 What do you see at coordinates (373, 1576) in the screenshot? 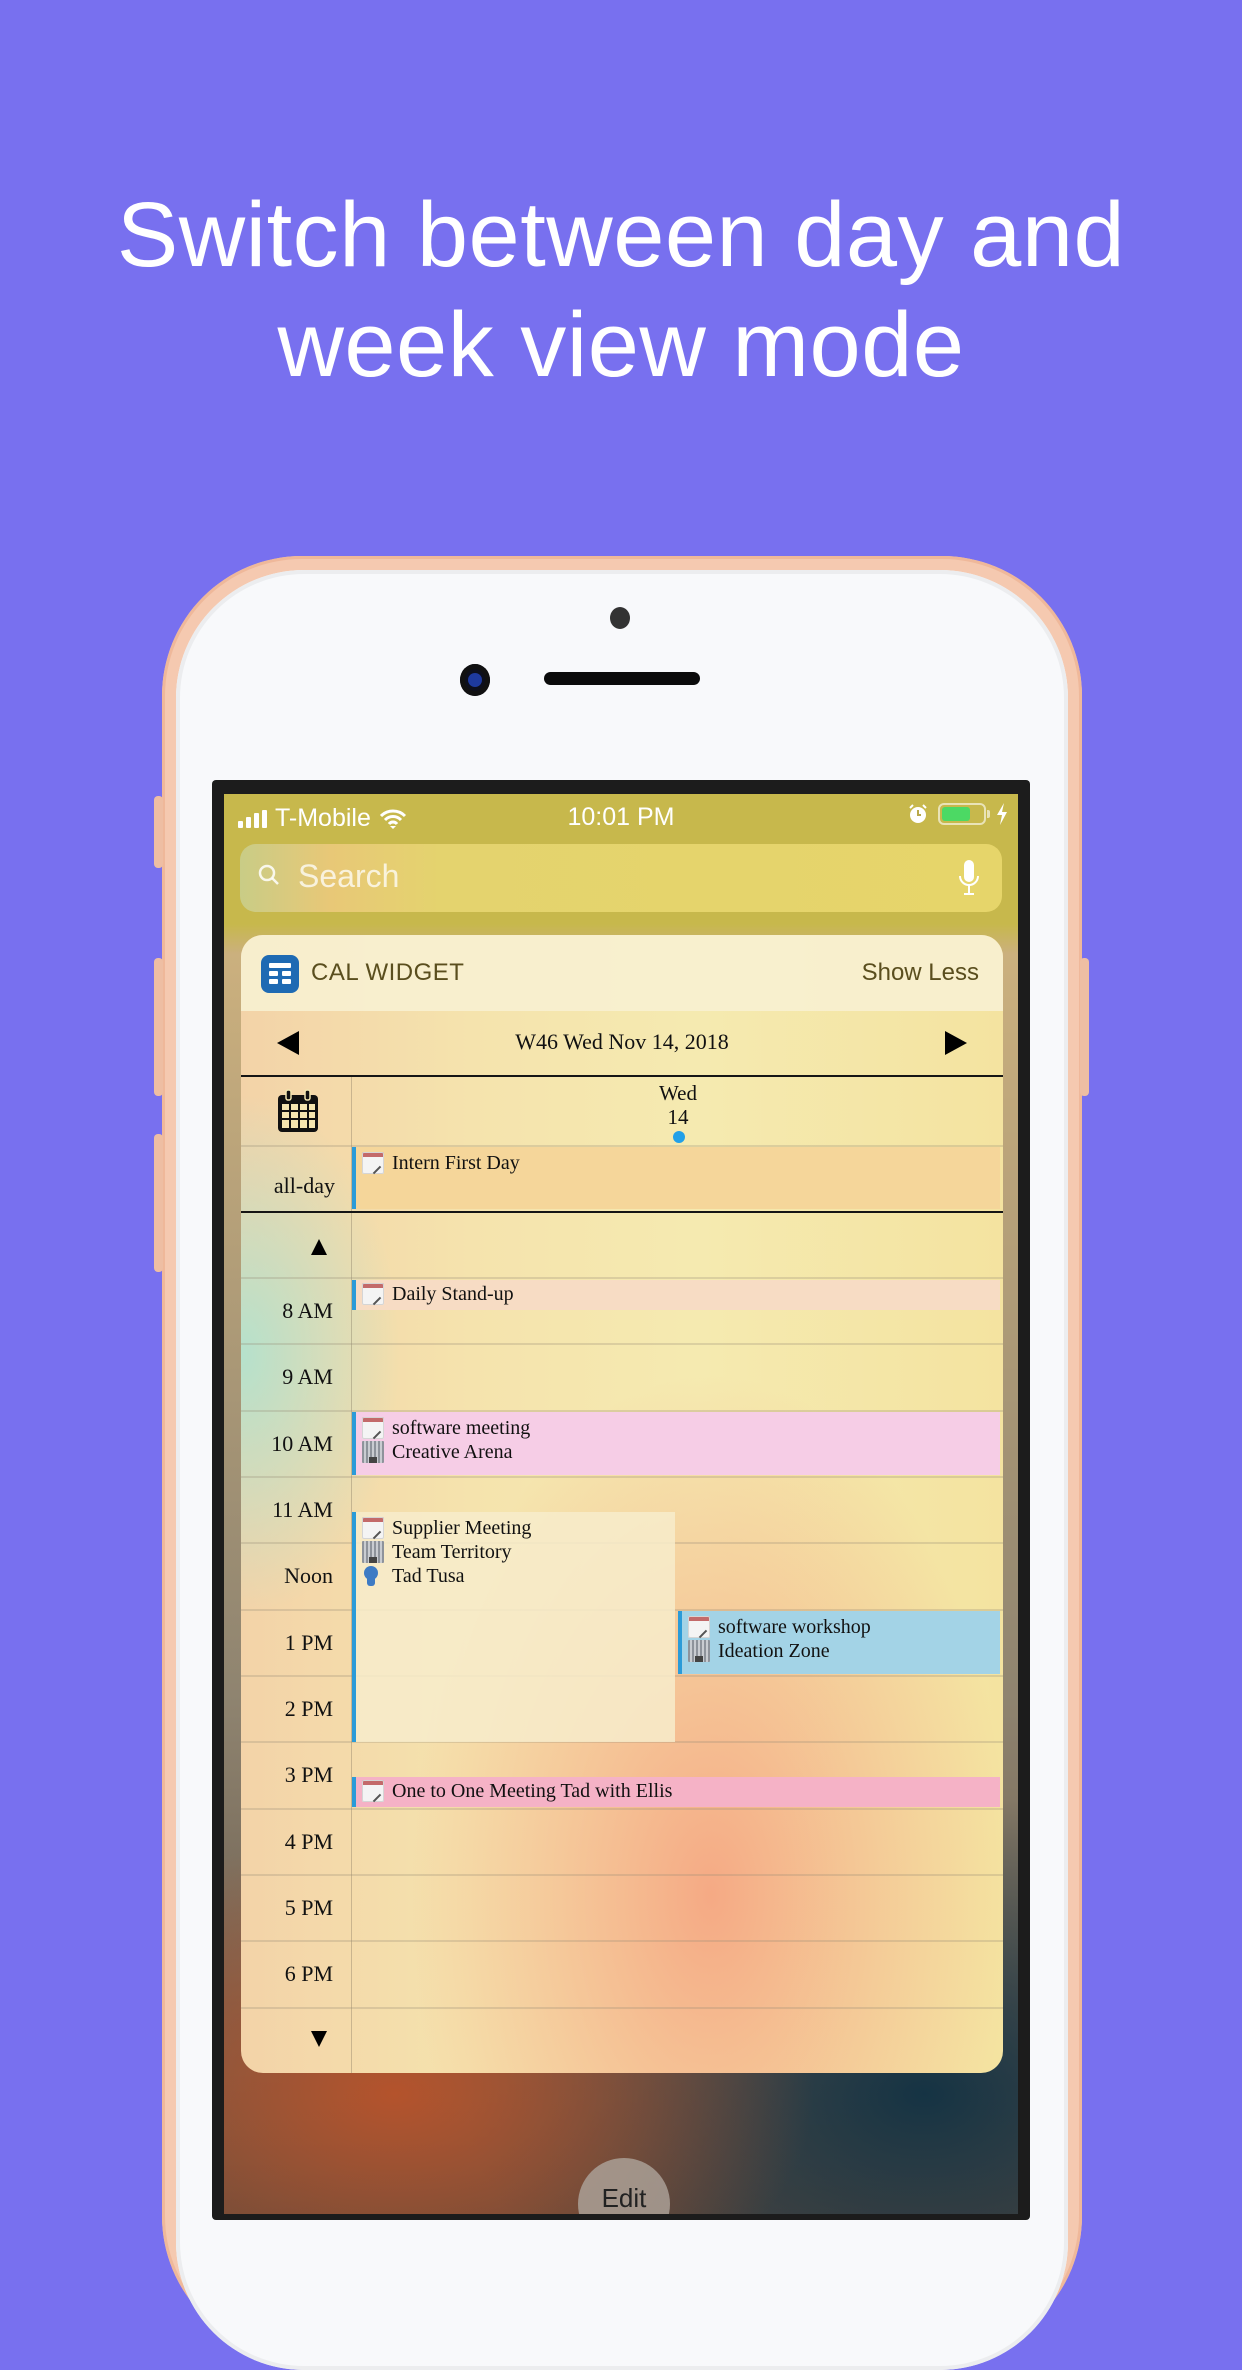
I see `speaking-person-icon` at bounding box center [373, 1576].